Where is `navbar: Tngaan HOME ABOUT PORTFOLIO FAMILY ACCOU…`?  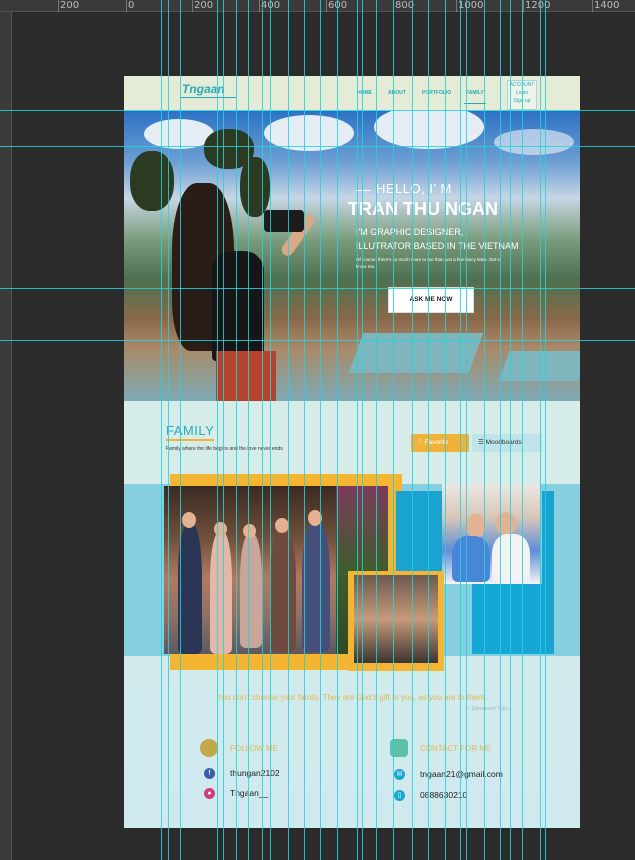
navbar: Tngaan HOME ABOUT PORTFOLIO FAMILY ACCOU… is located at coordinates (352, 93).